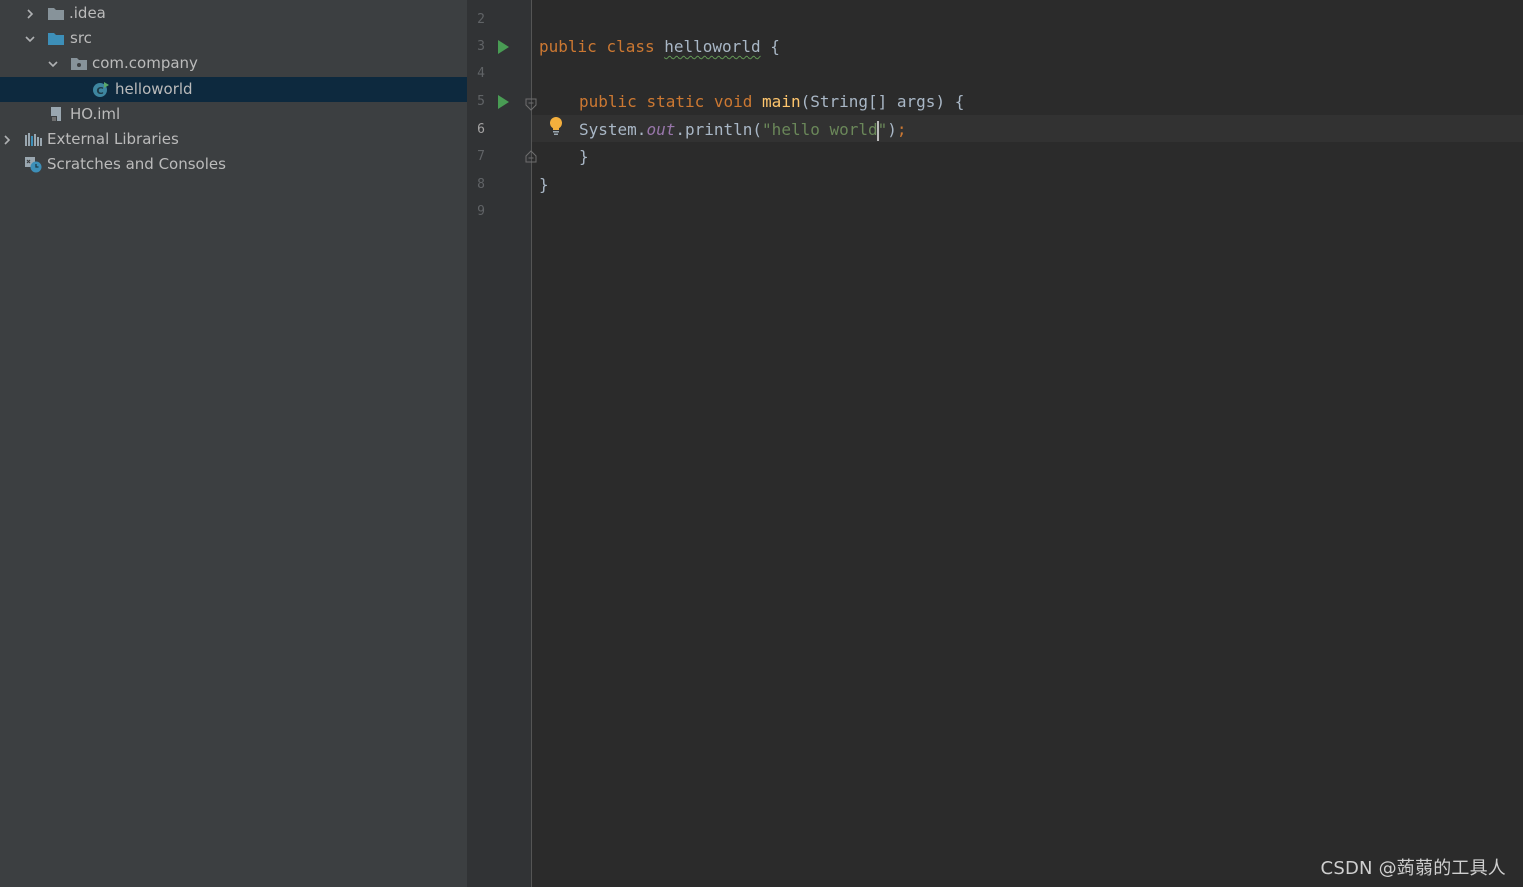 The height and width of the screenshot is (887, 1523). What do you see at coordinates (233, 13) in the screenshot?
I see `tree-item-idea: .idea` at bounding box center [233, 13].